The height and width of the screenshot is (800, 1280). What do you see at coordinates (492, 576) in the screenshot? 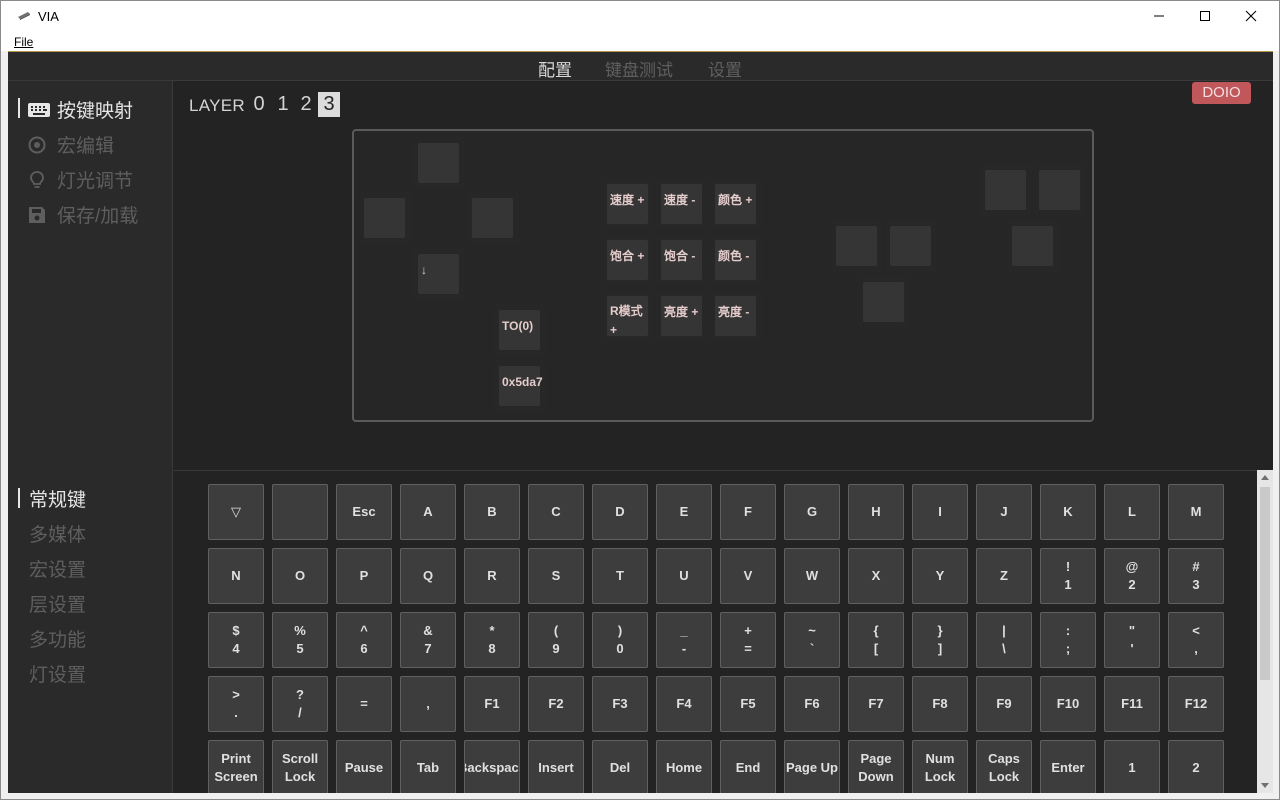
I see `keycode-button: R` at bounding box center [492, 576].